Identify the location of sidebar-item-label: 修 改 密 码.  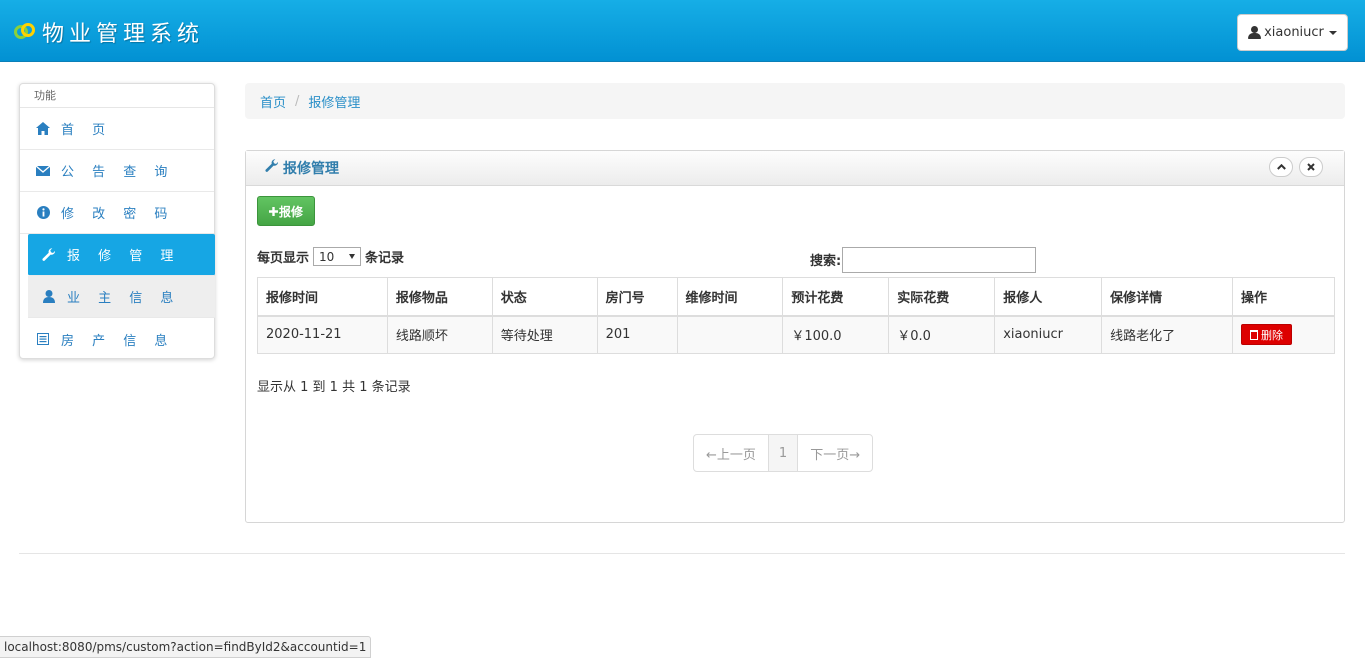
(118, 214).